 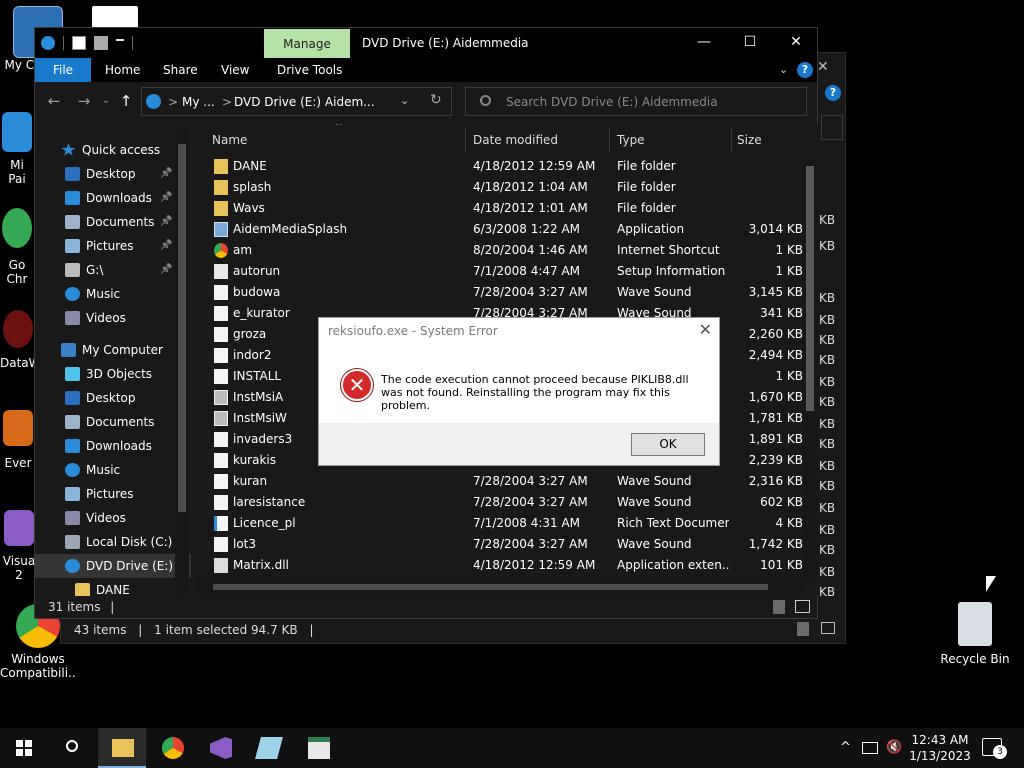 What do you see at coordinates (796, 43) in the screenshot?
I see `close-button: ✕` at bounding box center [796, 43].